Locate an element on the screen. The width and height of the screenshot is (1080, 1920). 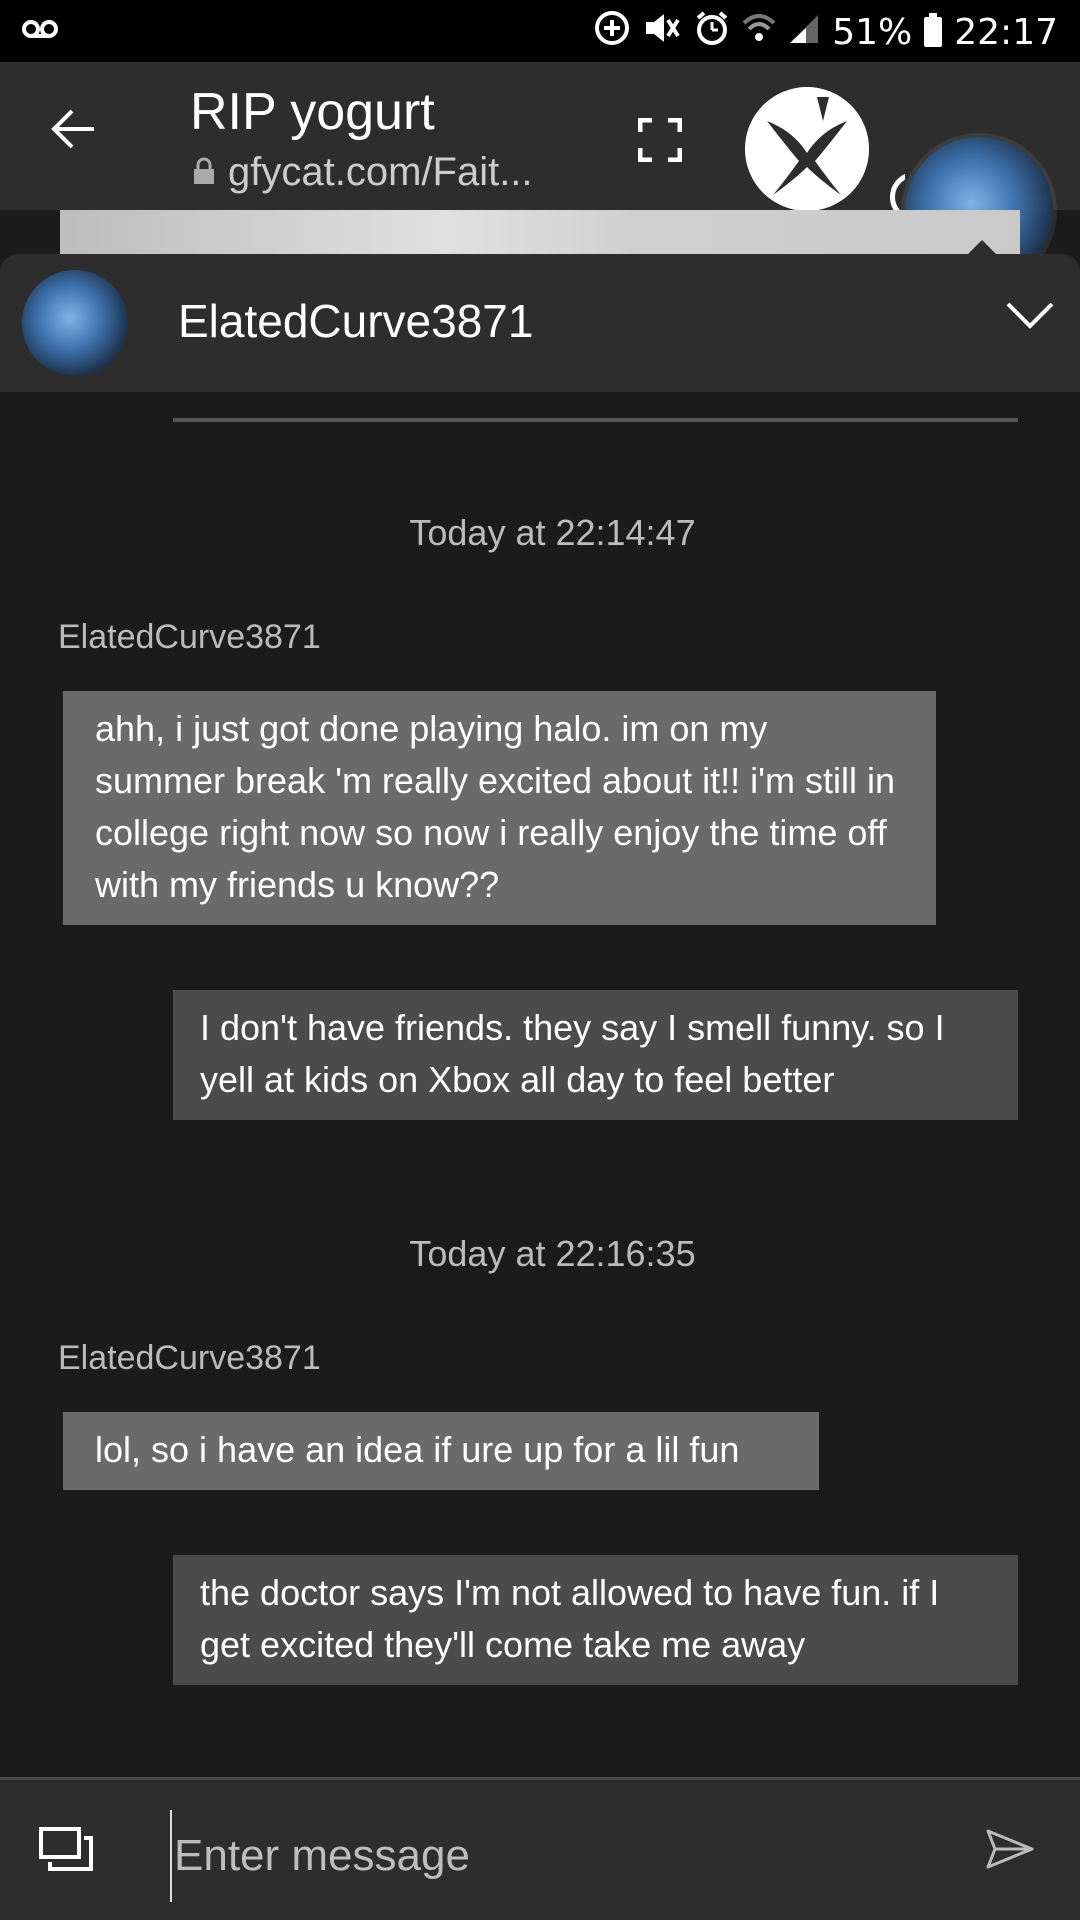
battery-icon is located at coordinates (933, 30).